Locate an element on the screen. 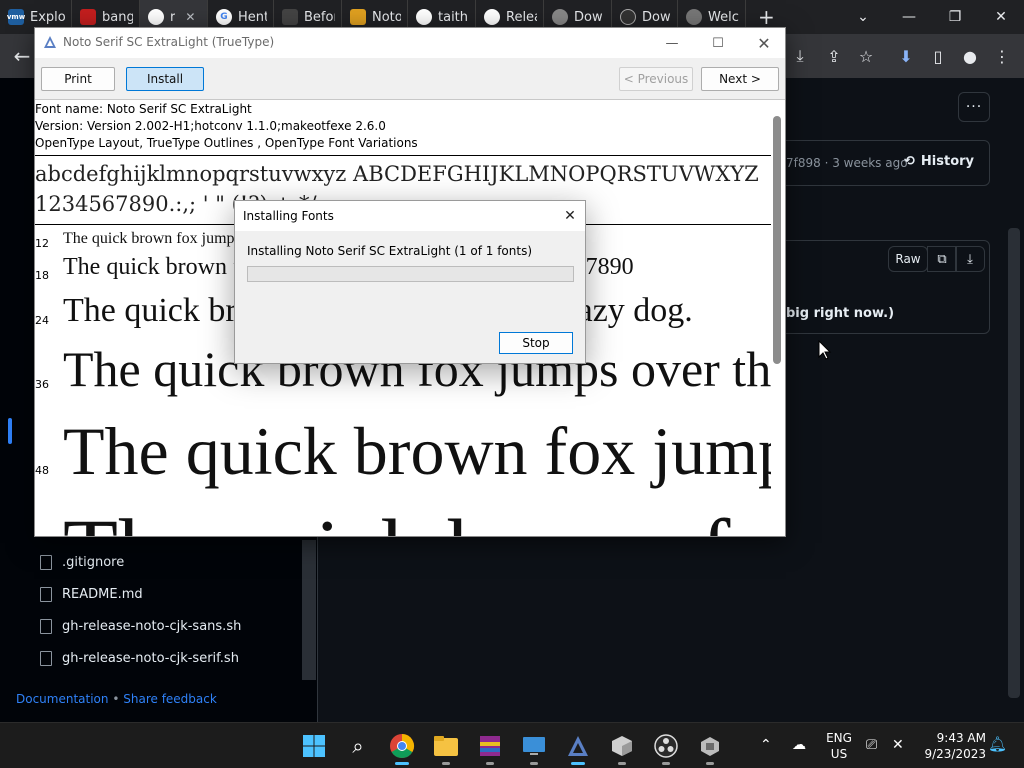 The height and width of the screenshot is (768, 1024). share-feedback-link: Share feedback is located at coordinates (170, 699).